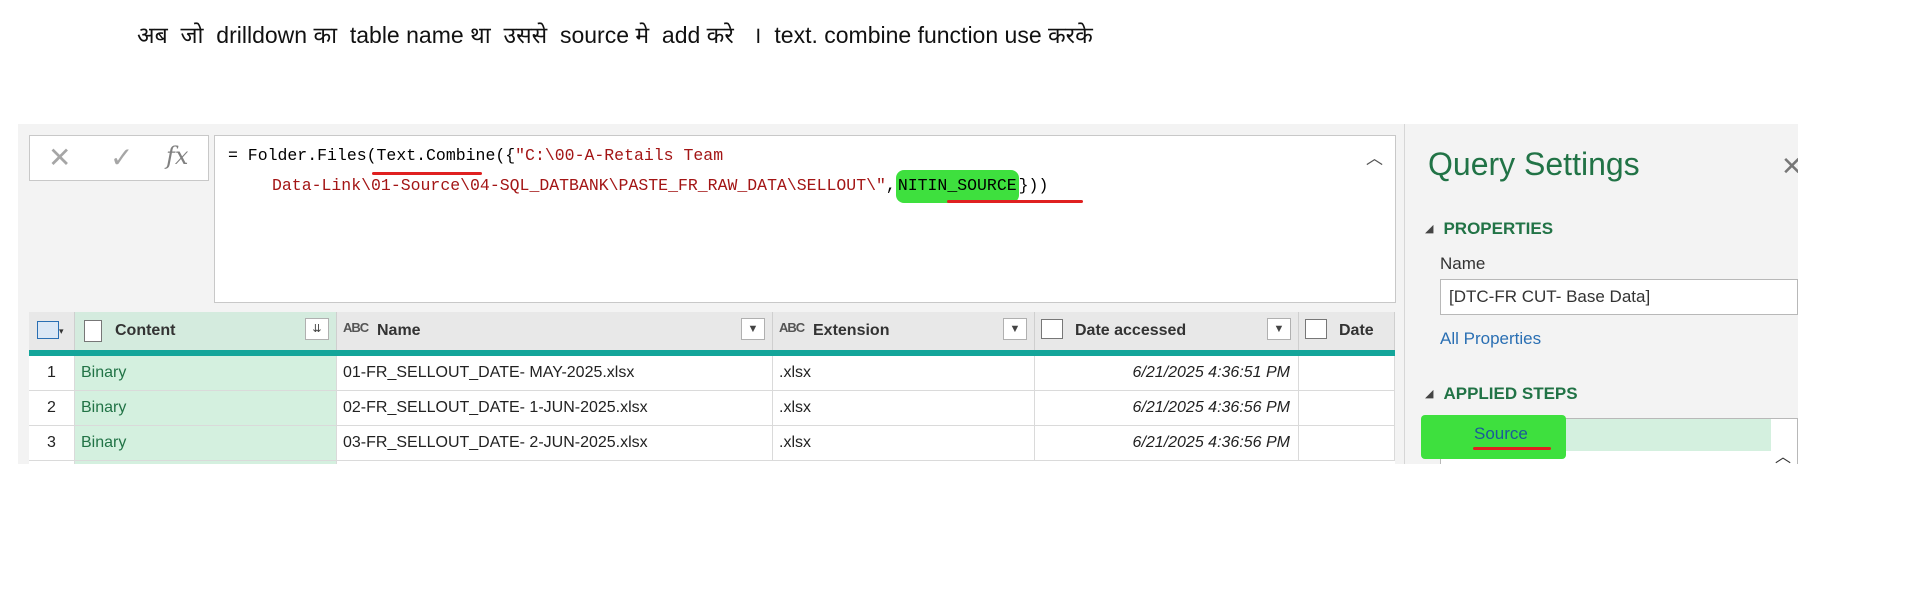 The width and height of the screenshot is (1905, 596). Describe the element at coordinates (48, 330) in the screenshot. I see `table-icon` at that location.